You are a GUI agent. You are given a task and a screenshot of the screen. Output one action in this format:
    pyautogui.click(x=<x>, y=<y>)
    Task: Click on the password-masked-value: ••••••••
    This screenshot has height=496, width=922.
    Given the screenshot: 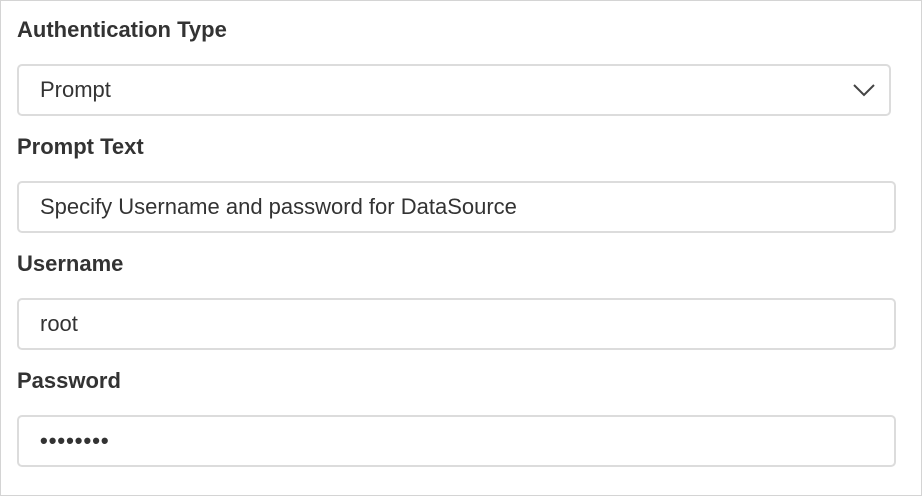 What is the action you would take?
    pyautogui.click(x=75, y=440)
    